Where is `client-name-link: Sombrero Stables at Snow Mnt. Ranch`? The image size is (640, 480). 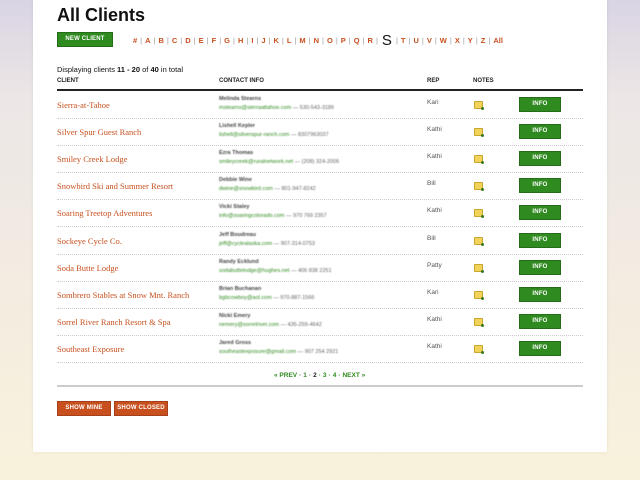 client-name-link: Sombrero Stables at Snow Mnt. Ranch is located at coordinates (123, 295).